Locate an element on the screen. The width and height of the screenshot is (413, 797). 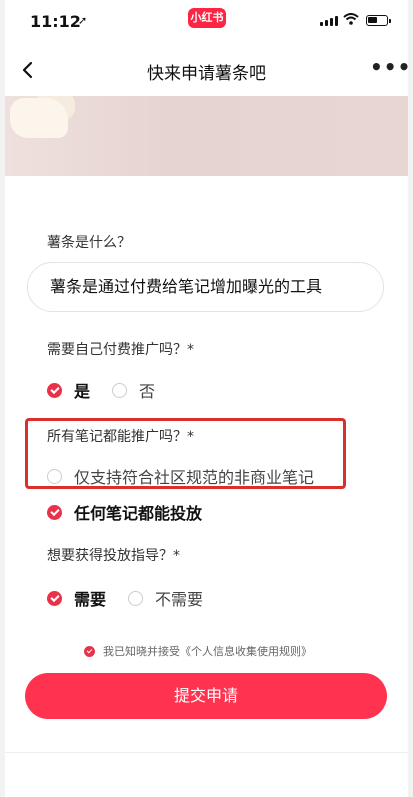
option-label: 任何笔记都能投放 is located at coordinates (138, 513).